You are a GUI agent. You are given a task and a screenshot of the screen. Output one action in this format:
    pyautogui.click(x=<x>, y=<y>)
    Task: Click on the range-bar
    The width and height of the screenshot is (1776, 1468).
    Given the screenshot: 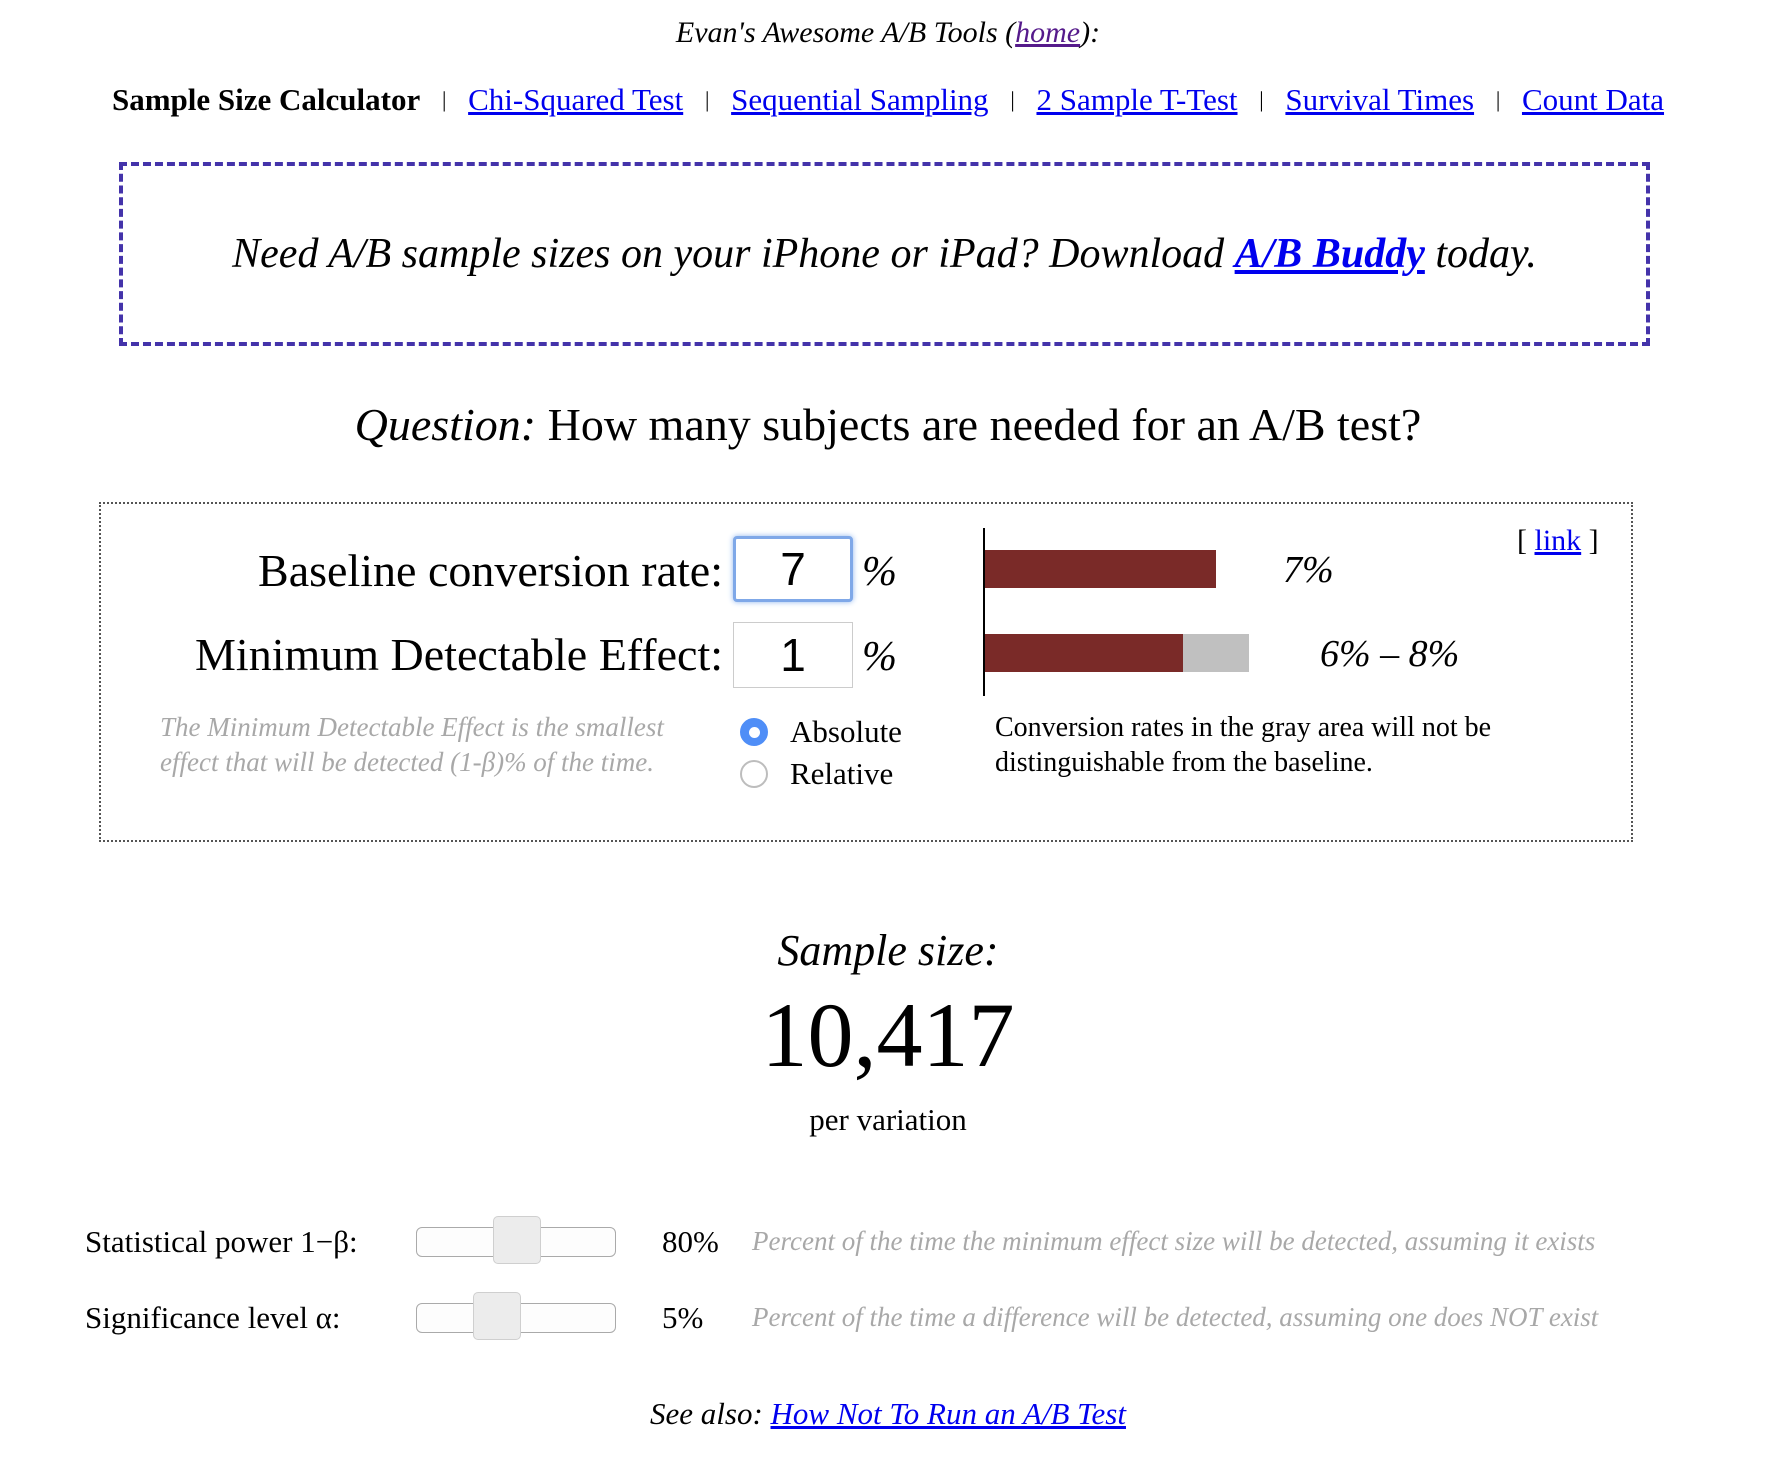 What is the action you would take?
    pyautogui.click(x=1117, y=653)
    